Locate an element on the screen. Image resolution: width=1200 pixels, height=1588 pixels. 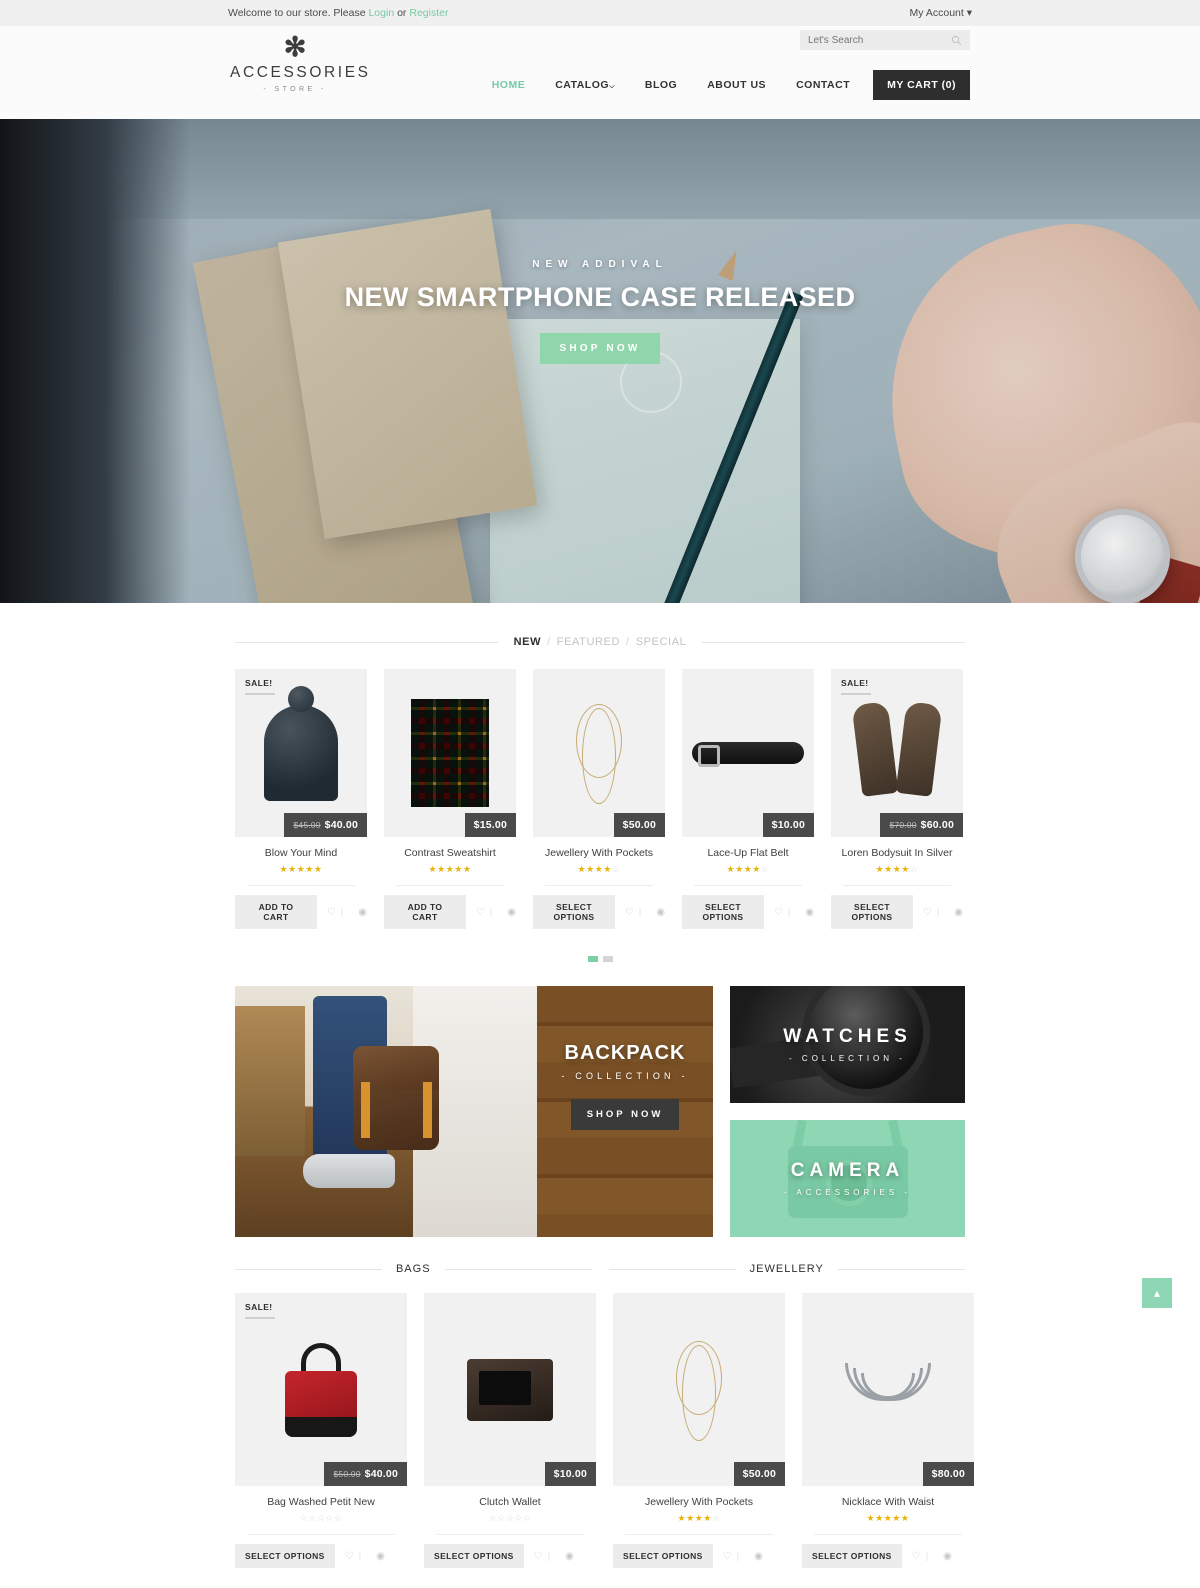
product-name: Lace-Up Flat Belt is located at coordinates (748, 853).